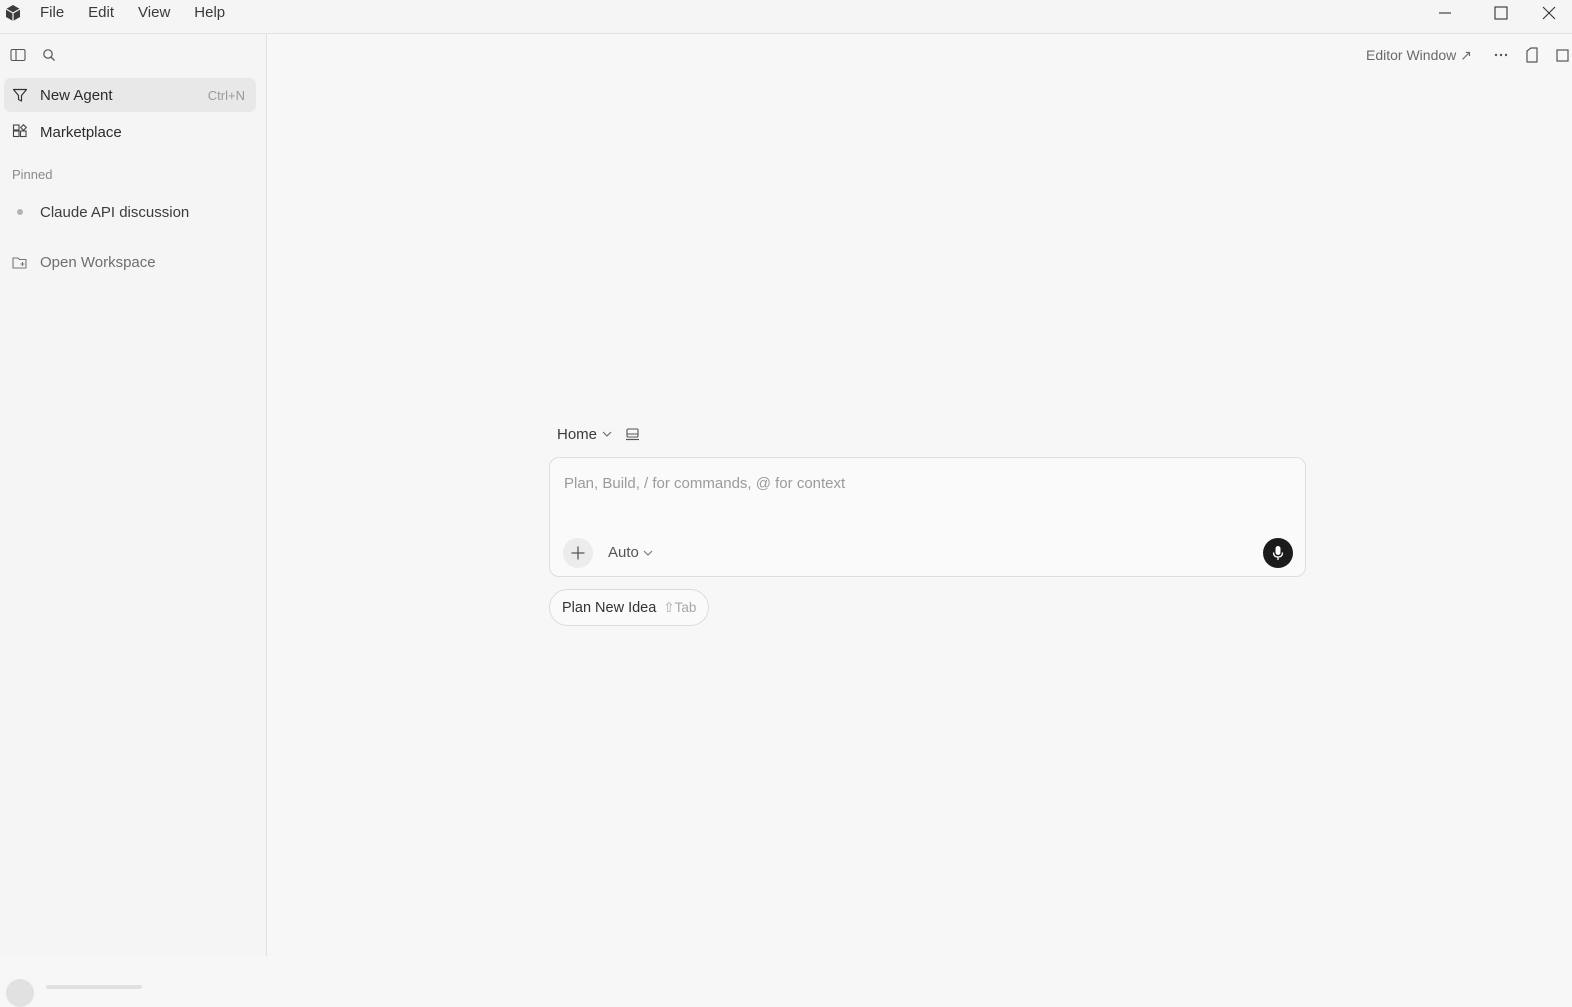  What do you see at coordinates (52, 13) in the screenshot?
I see `menu-file: File` at bounding box center [52, 13].